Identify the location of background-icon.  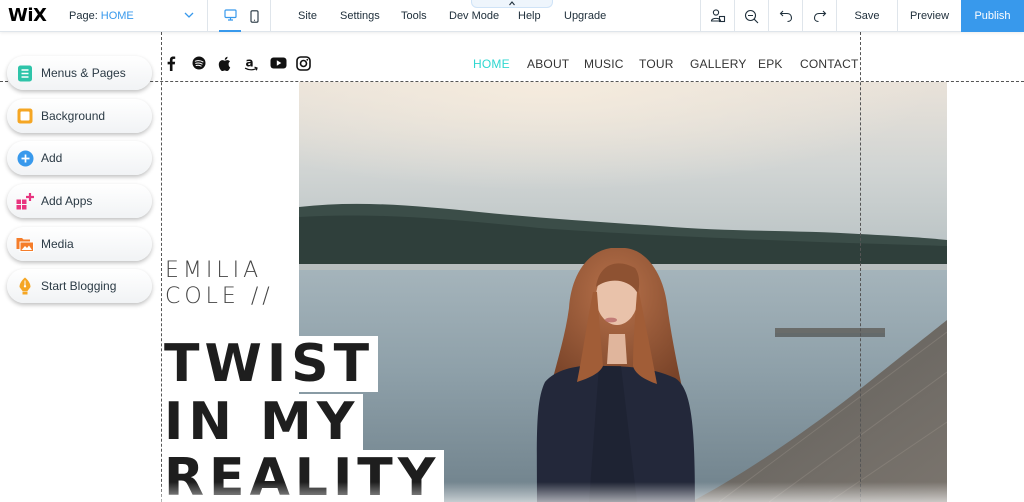
(25, 116).